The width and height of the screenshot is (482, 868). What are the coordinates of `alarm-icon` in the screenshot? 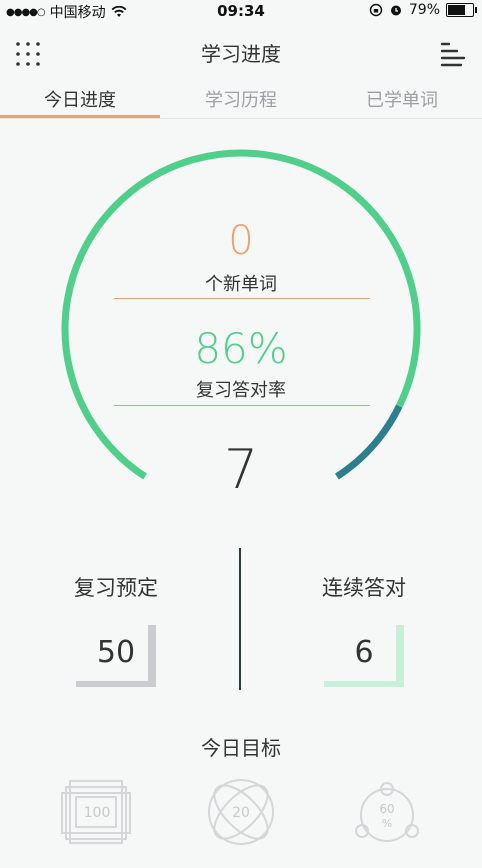 It's located at (395, 10).